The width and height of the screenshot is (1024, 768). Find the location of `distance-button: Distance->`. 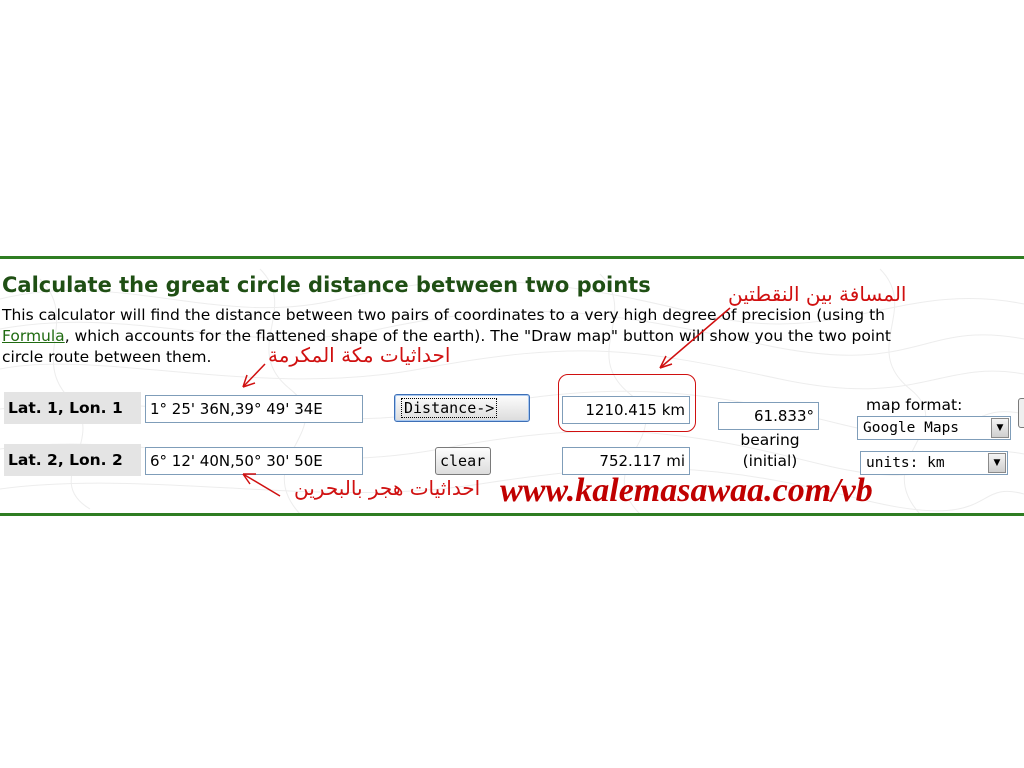

distance-button: Distance-> is located at coordinates (462, 408).